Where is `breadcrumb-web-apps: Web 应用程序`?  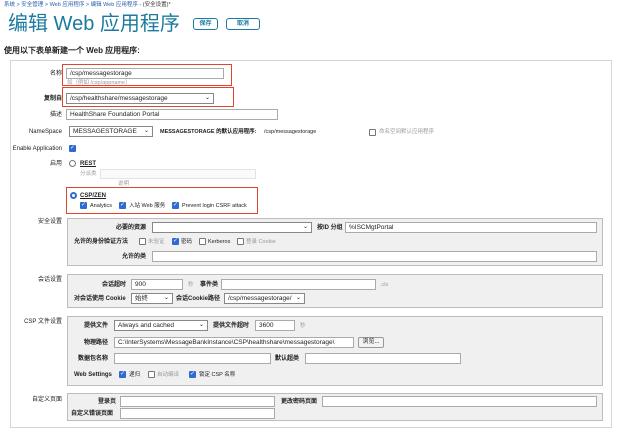 breadcrumb-web-apps: Web 应用程序 is located at coordinates (67, 5).